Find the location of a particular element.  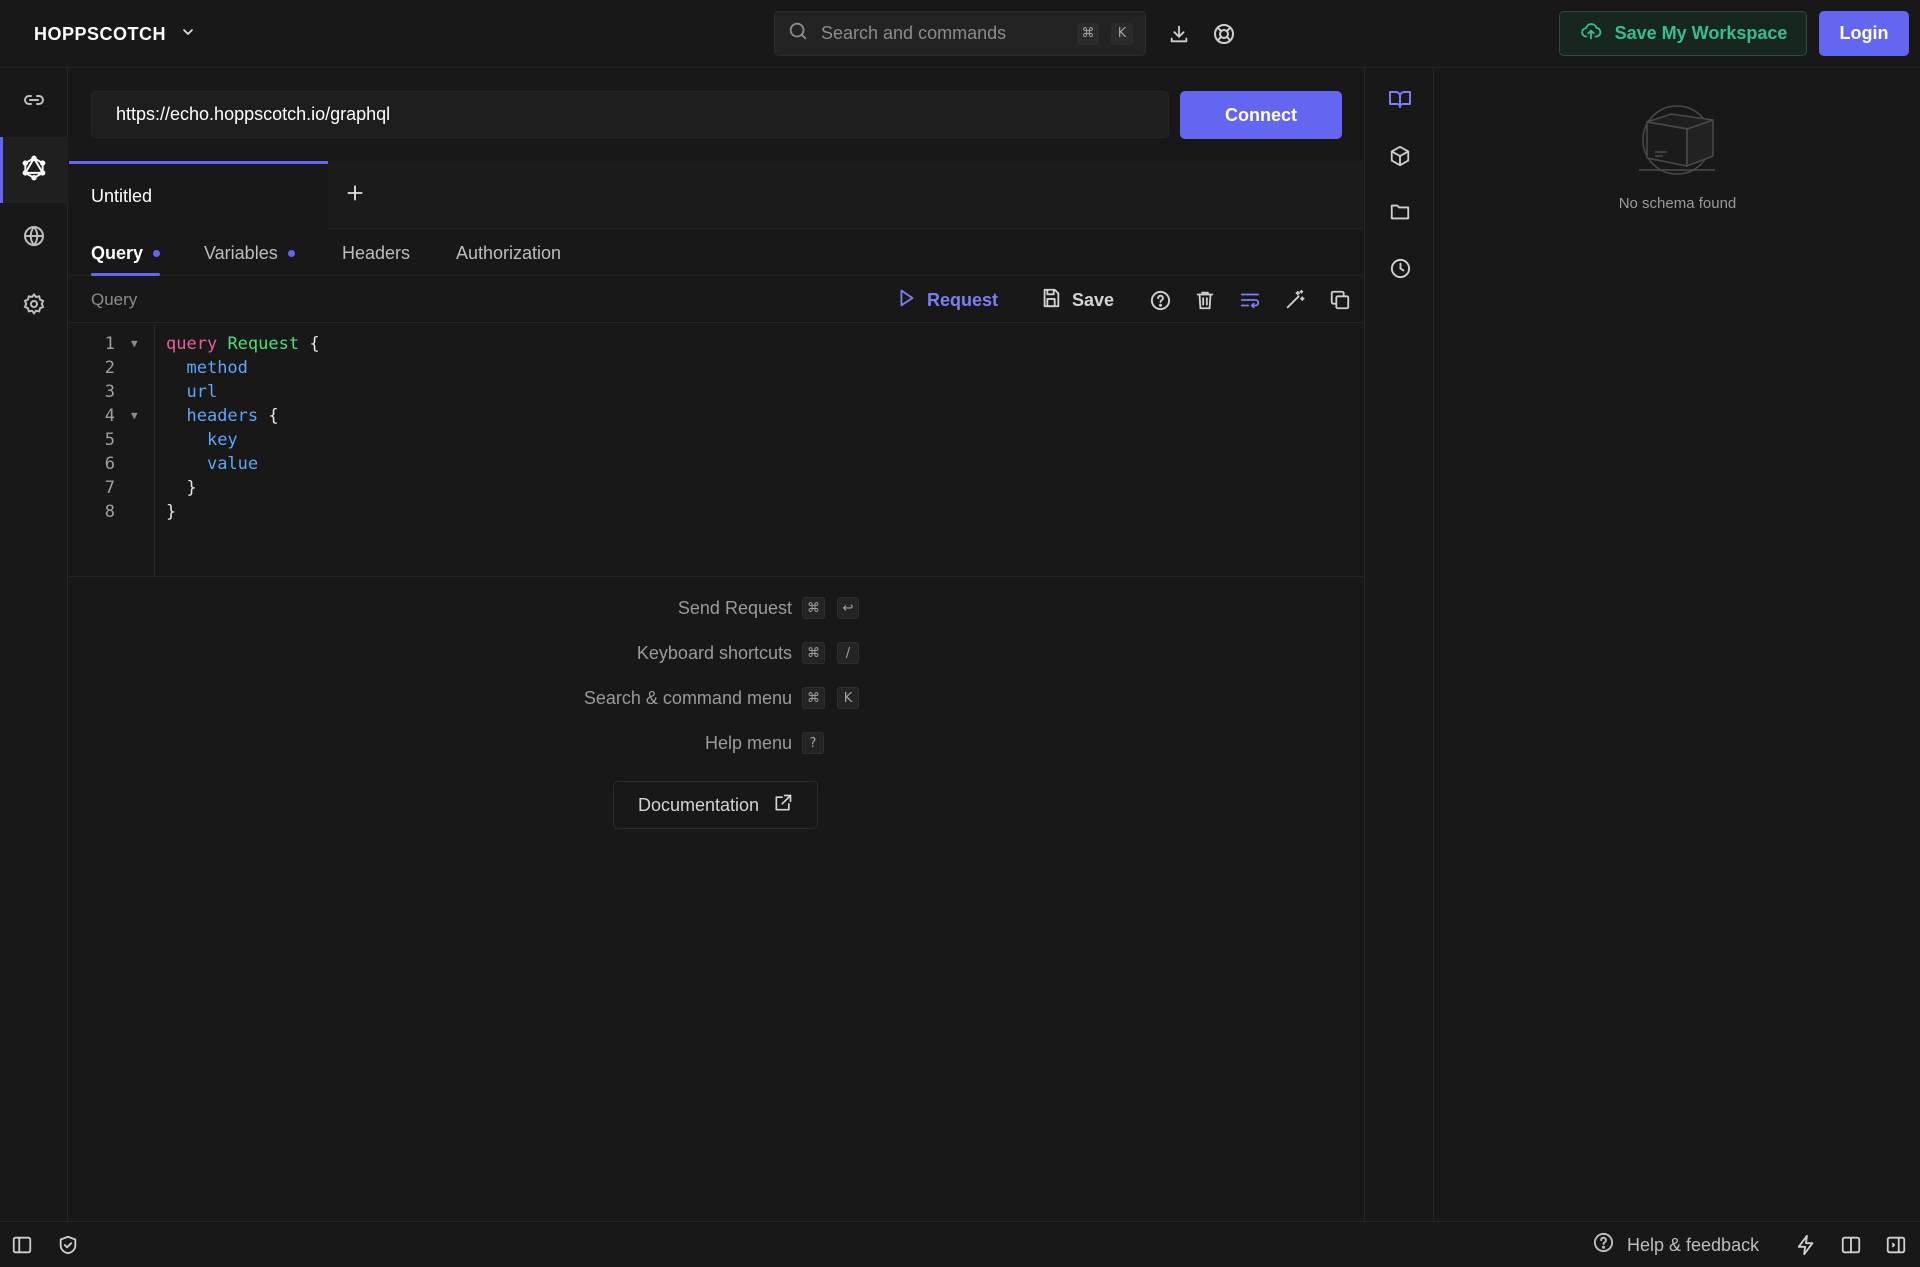

download-icon is located at coordinates (1179, 34).